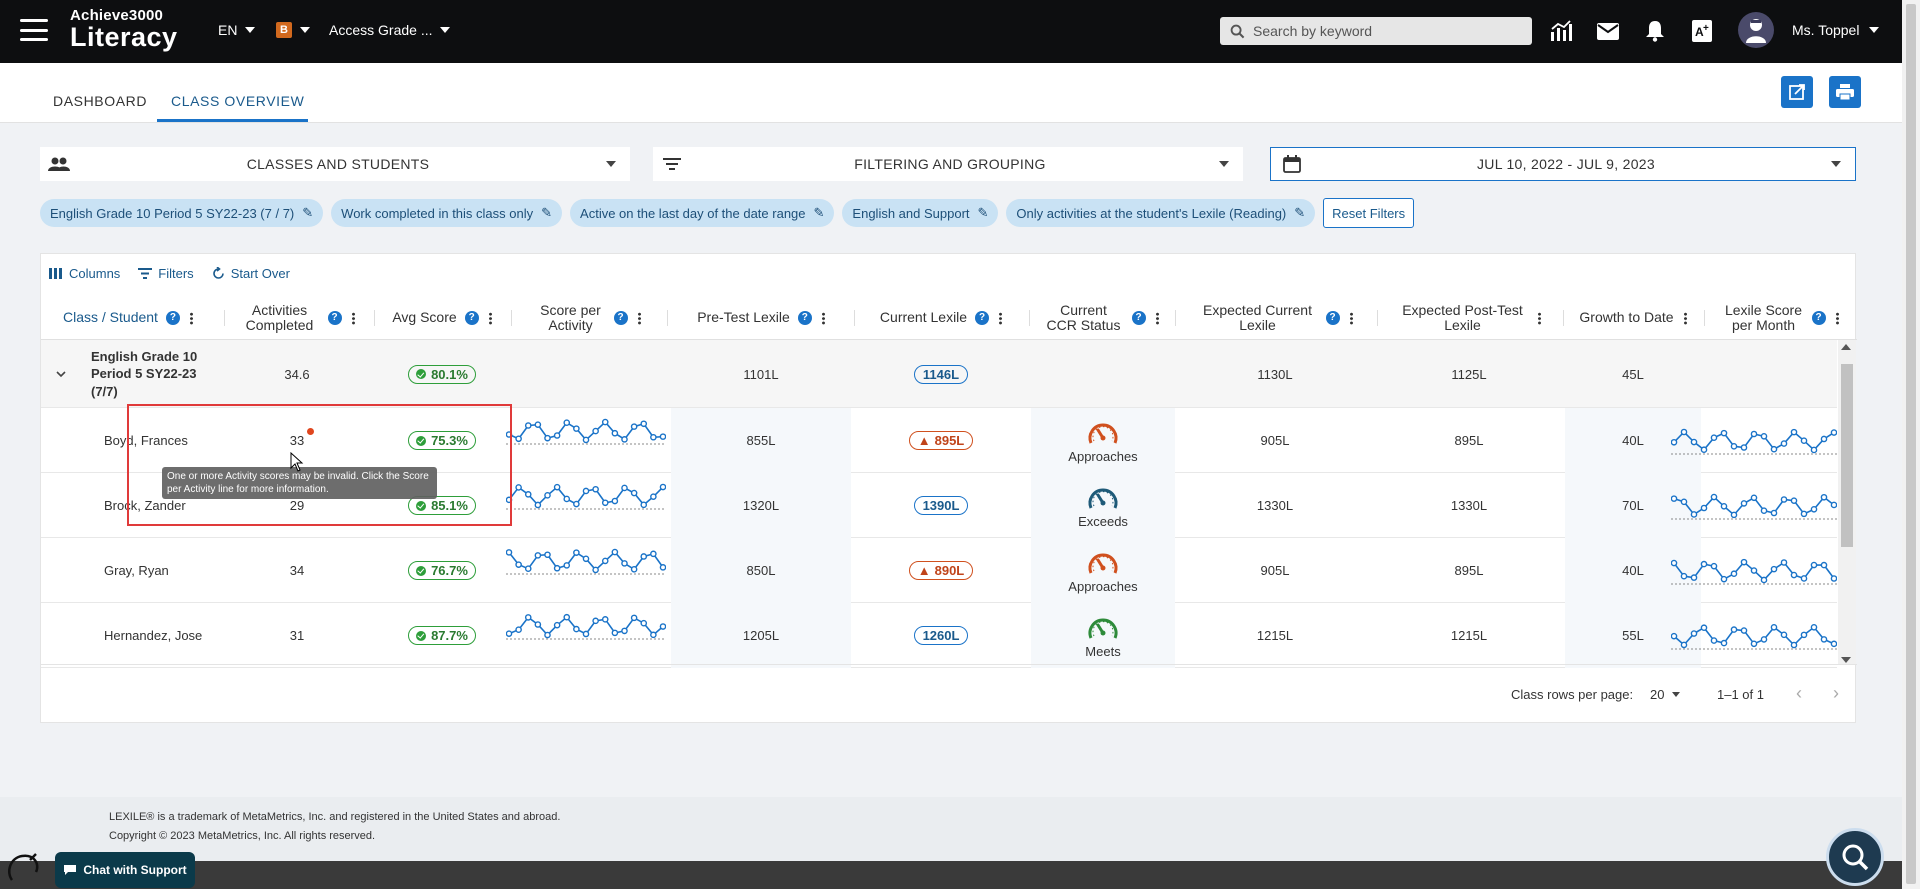 This screenshot has width=1920, height=889. Describe the element at coordinates (293, 30) in the screenshot. I see `level-selector: B` at that location.